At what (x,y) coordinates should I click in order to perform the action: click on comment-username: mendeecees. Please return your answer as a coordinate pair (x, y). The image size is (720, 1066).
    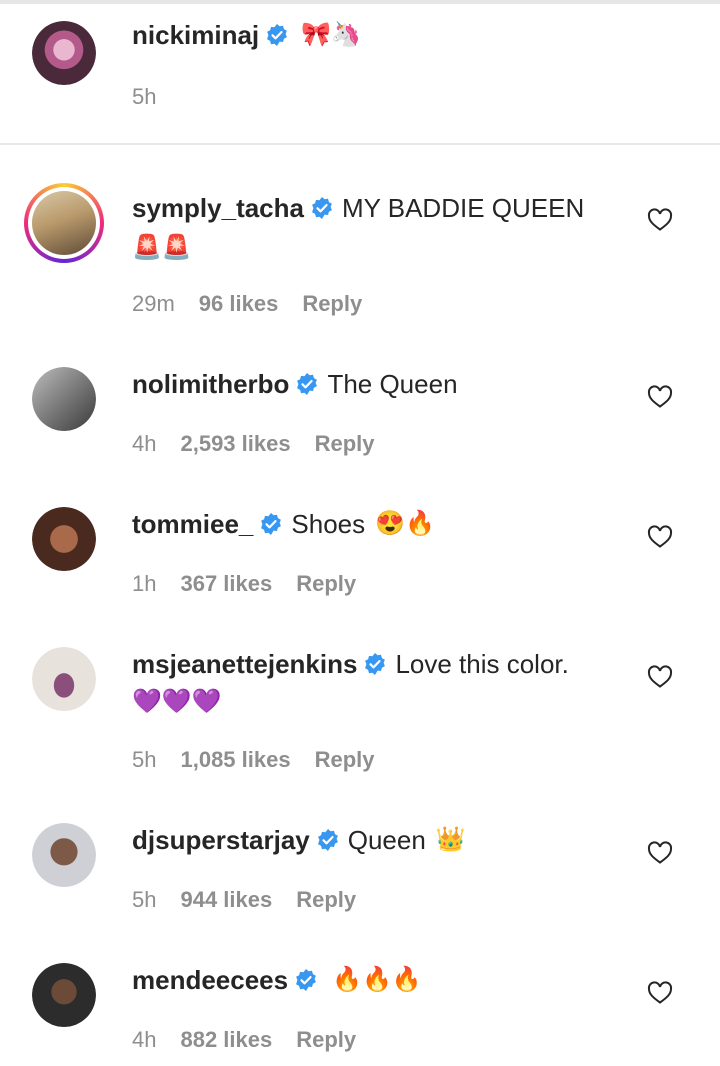
    Looking at the image, I should click on (210, 980).